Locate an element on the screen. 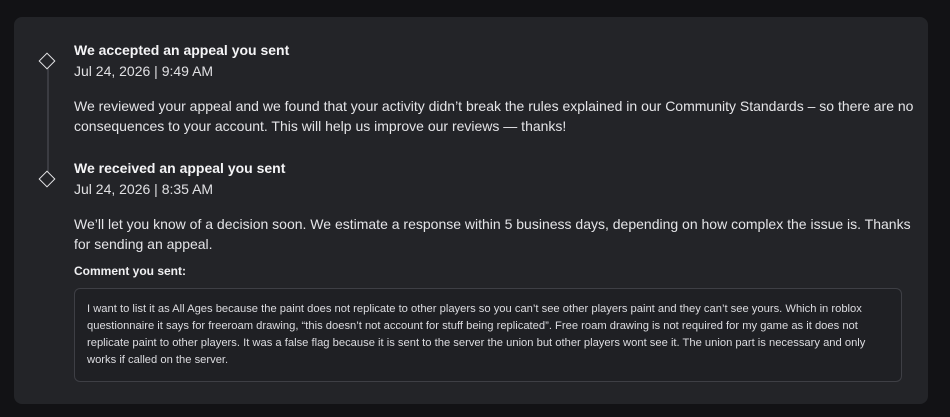 This screenshot has width=950, height=417. event-title: We received an appeal you sent is located at coordinates (180, 168).